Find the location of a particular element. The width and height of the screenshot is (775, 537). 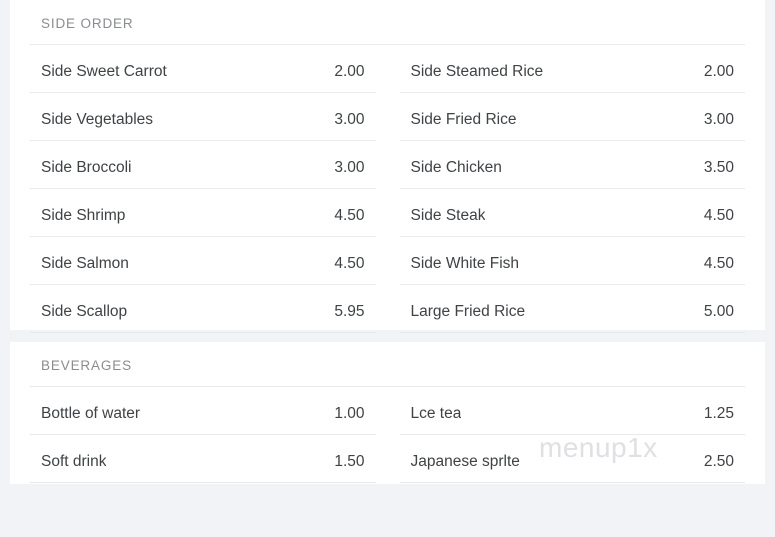

menu-item-name: Side Fried Rice is located at coordinates (463, 119).